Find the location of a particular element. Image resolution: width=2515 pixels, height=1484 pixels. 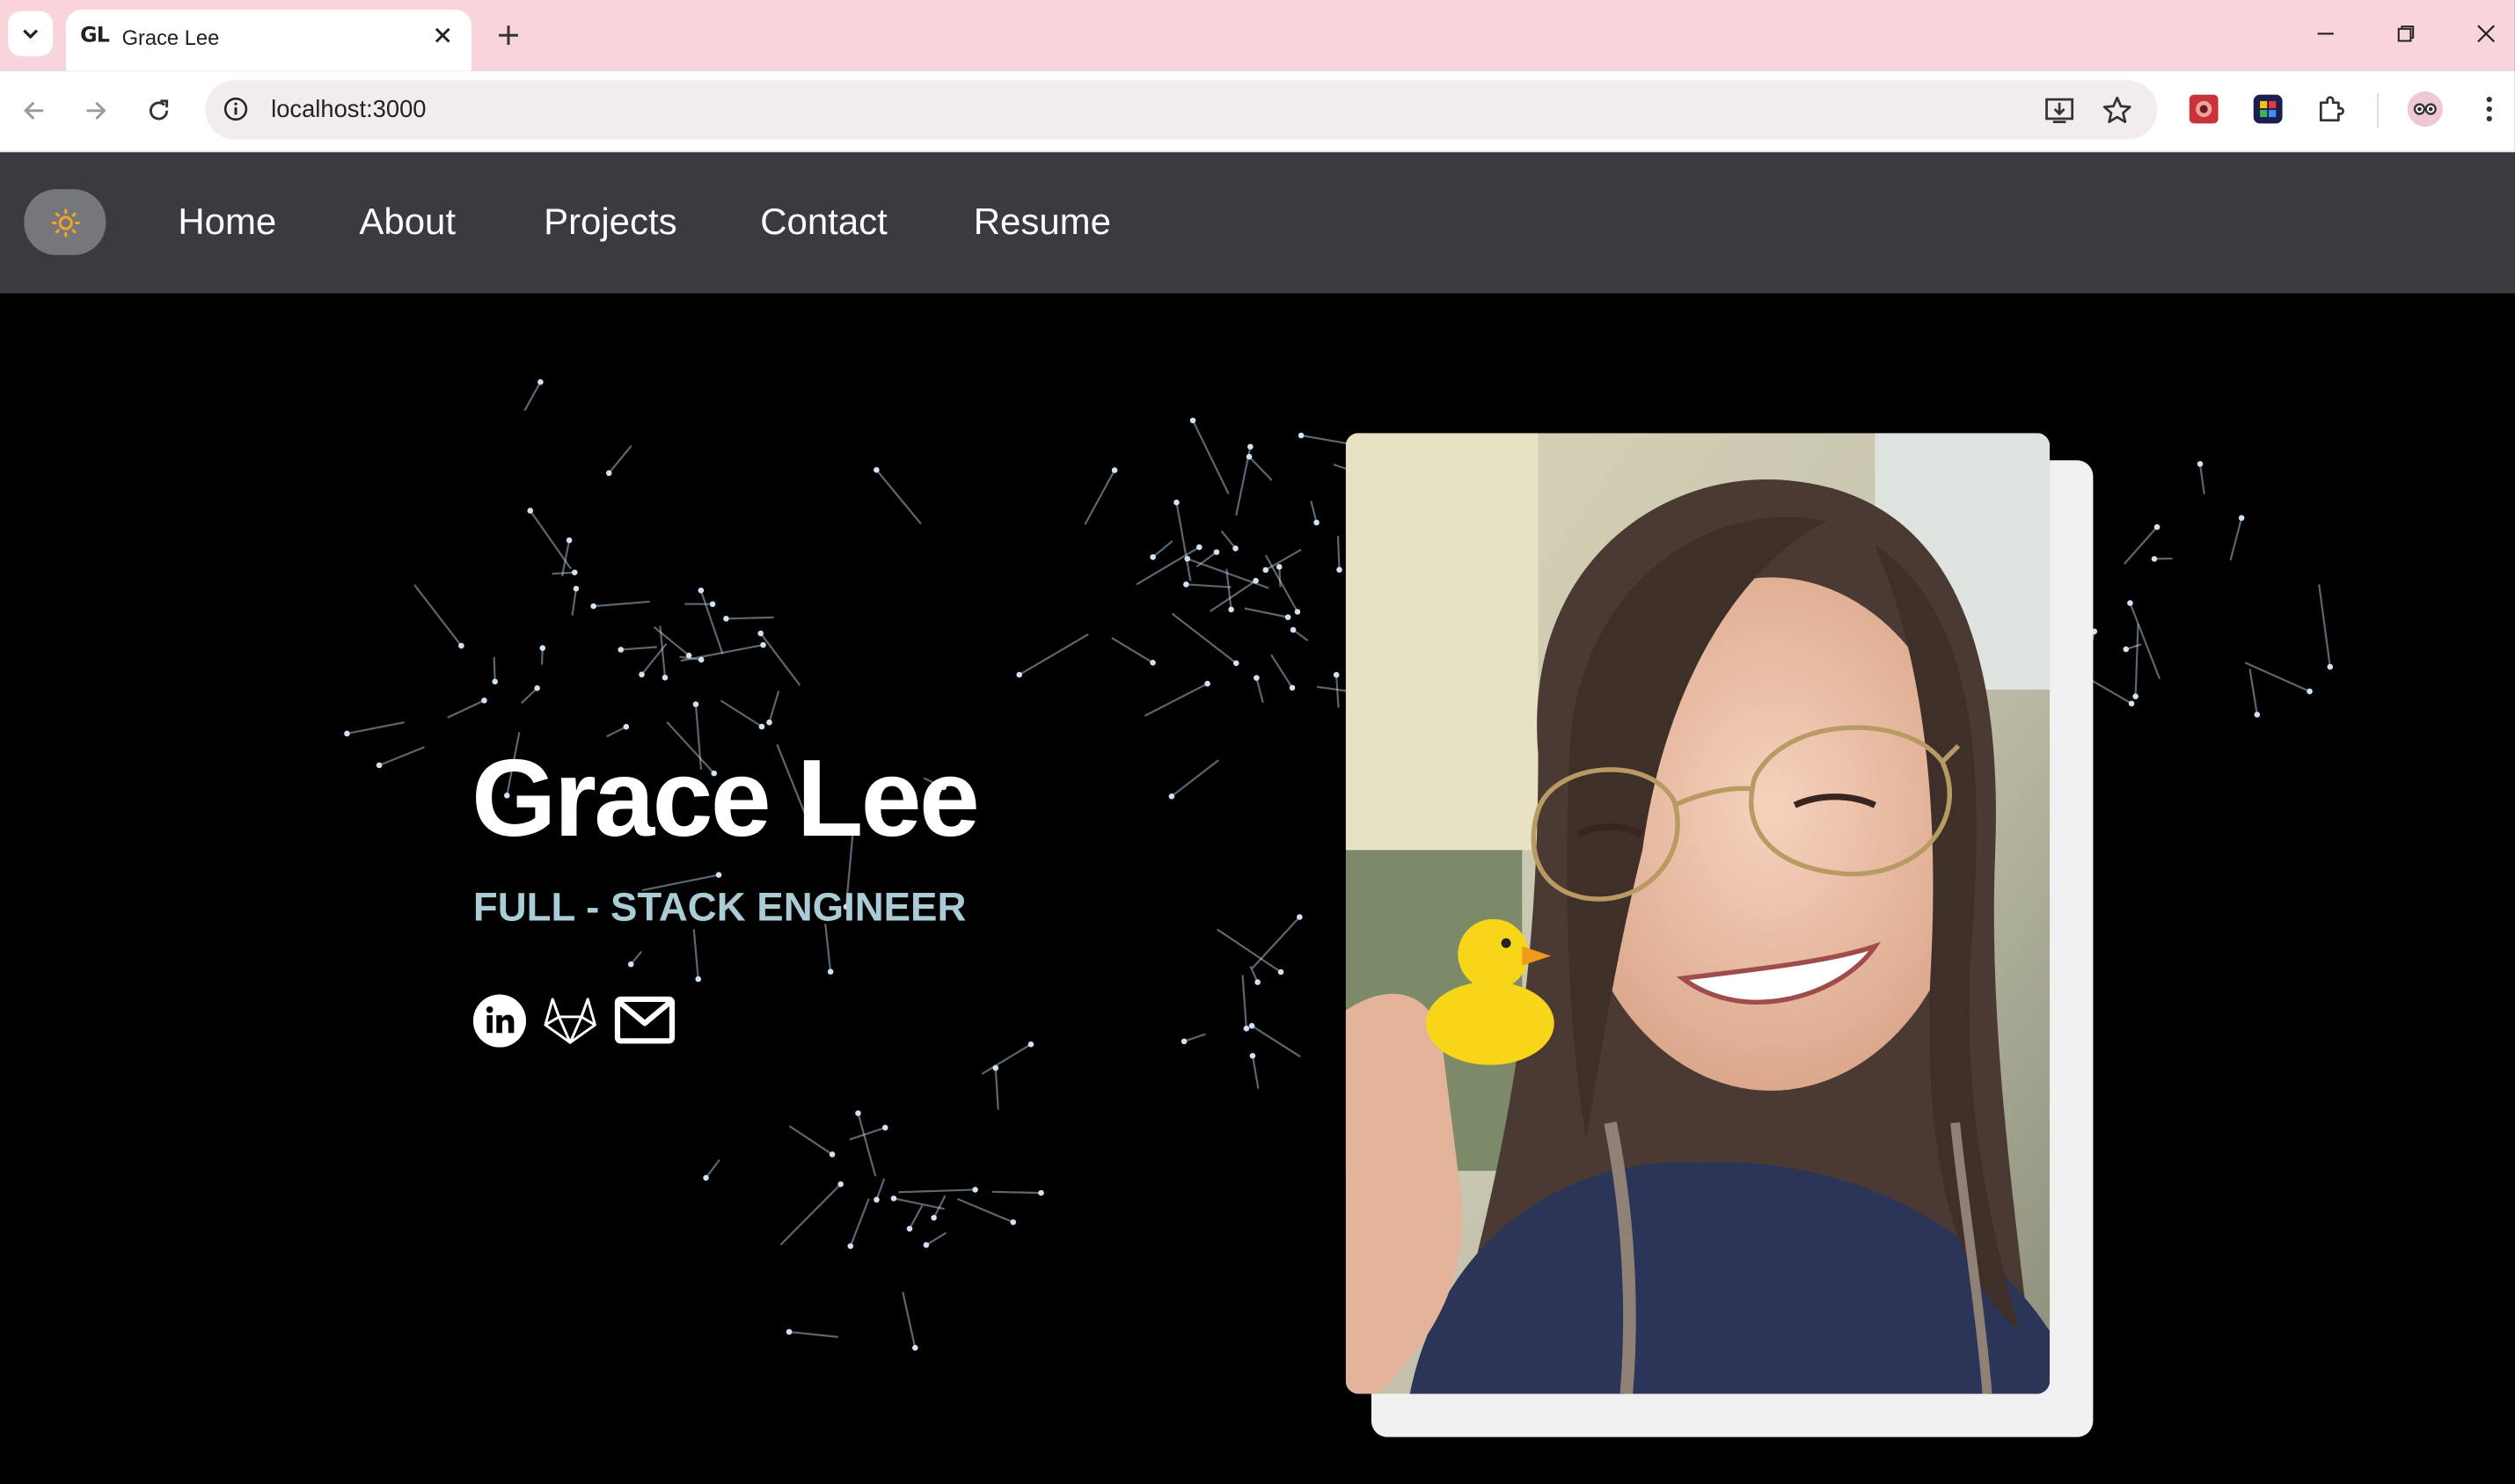

chevron-down-icon is located at coordinates (31, 34).